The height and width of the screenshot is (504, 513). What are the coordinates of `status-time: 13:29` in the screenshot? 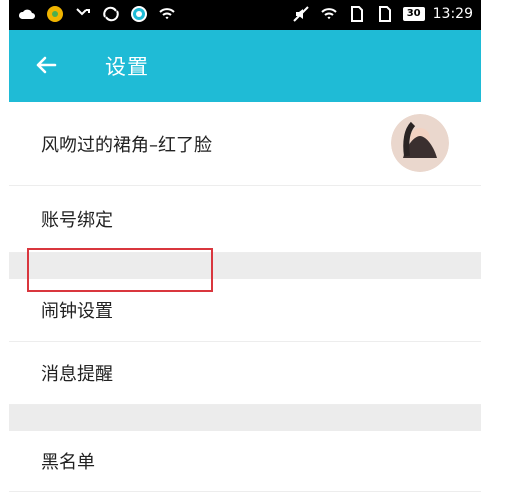 It's located at (452, 14).